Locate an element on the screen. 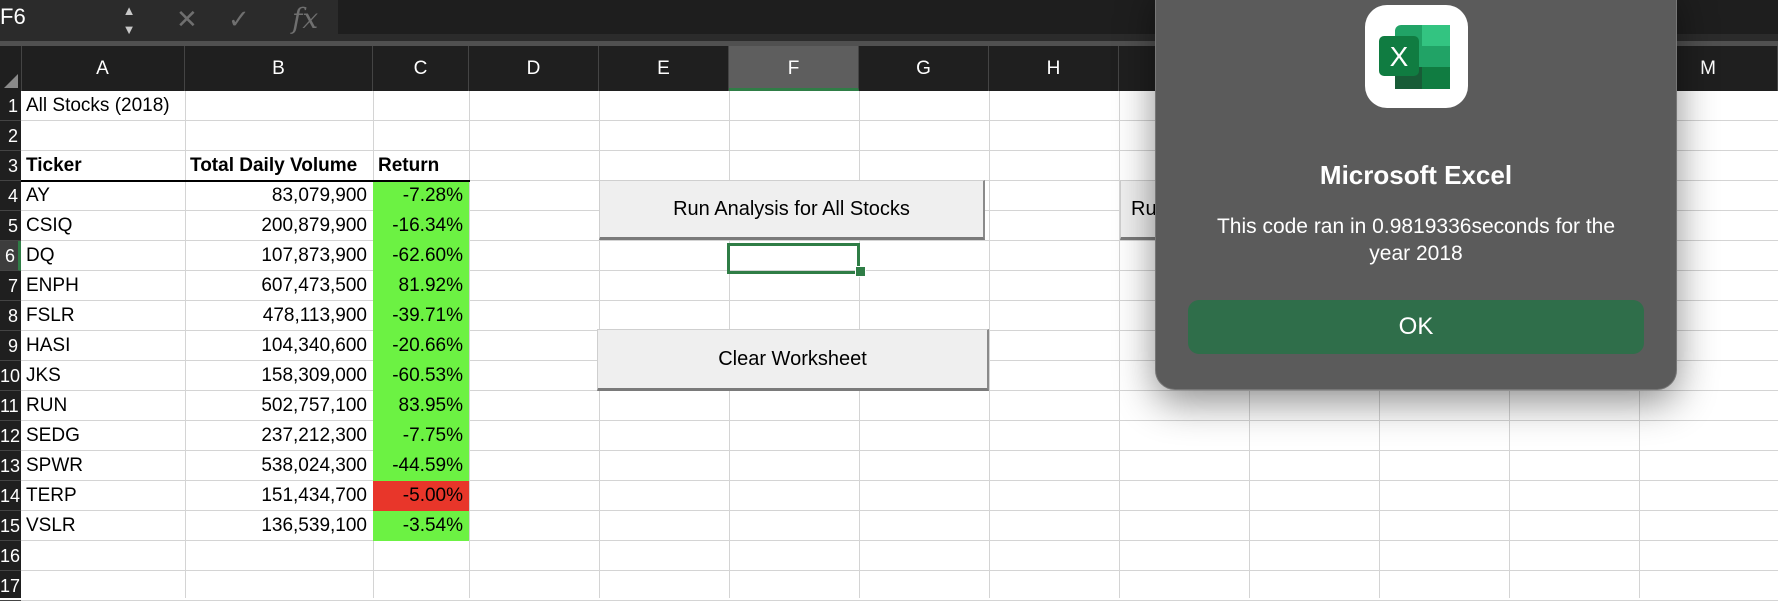  ticker-cell: FSLR is located at coordinates (103, 316).